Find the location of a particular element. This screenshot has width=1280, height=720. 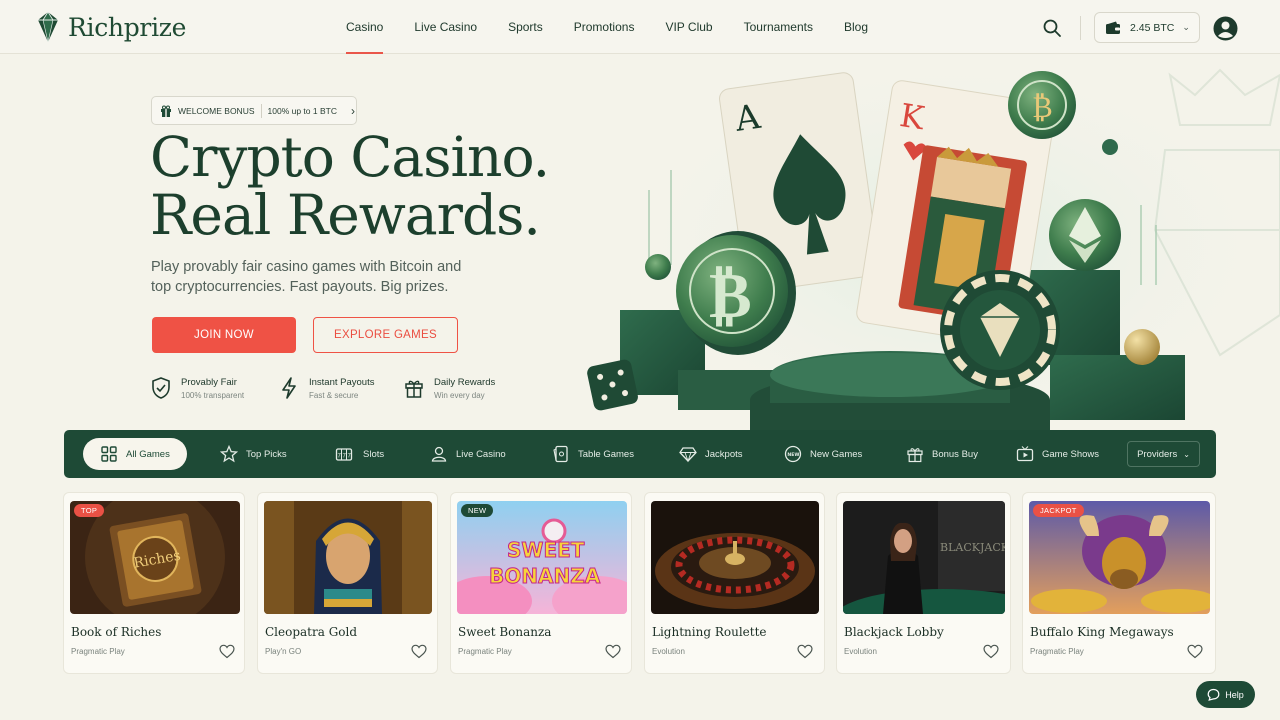

feature-title: Provably Fair is located at coordinates (209, 382).